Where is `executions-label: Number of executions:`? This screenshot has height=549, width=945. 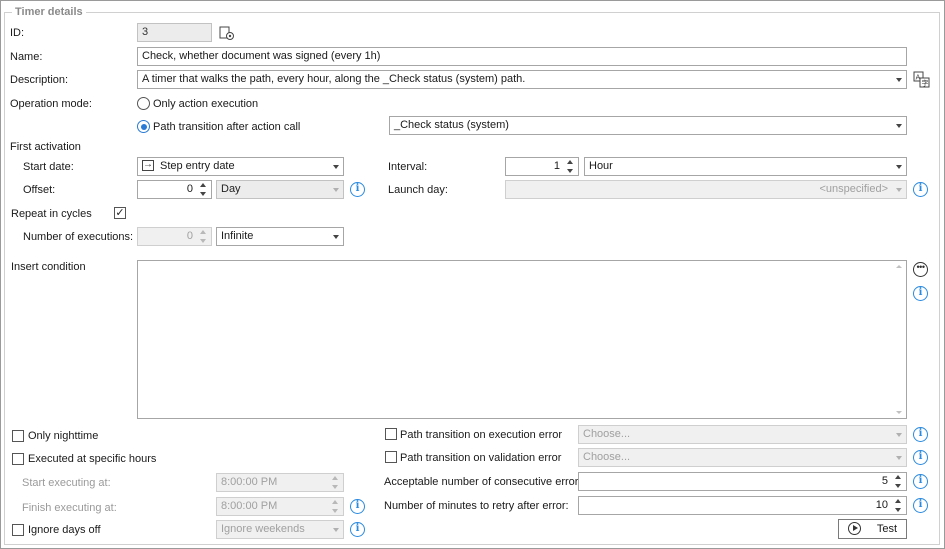
executions-label: Number of executions: is located at coordinates (78, 237).